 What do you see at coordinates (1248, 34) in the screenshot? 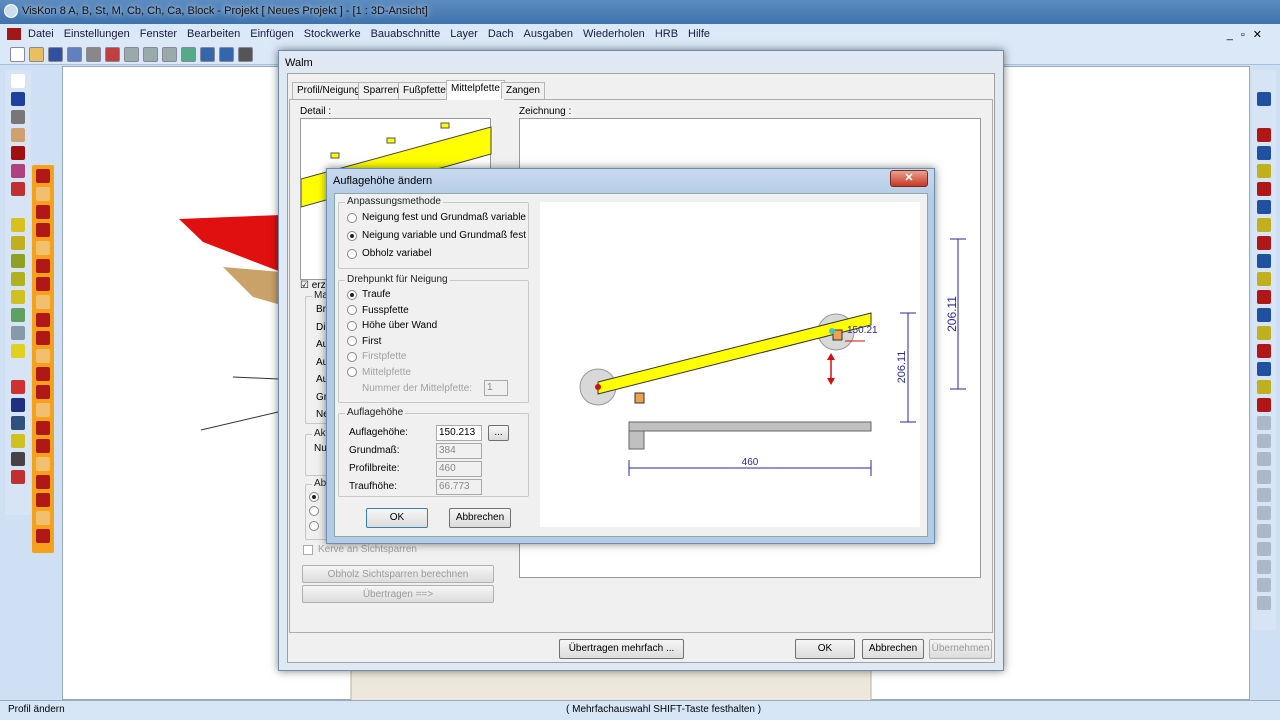
I see `window-controls: _▫✕` at bounding box center [1248, 34].